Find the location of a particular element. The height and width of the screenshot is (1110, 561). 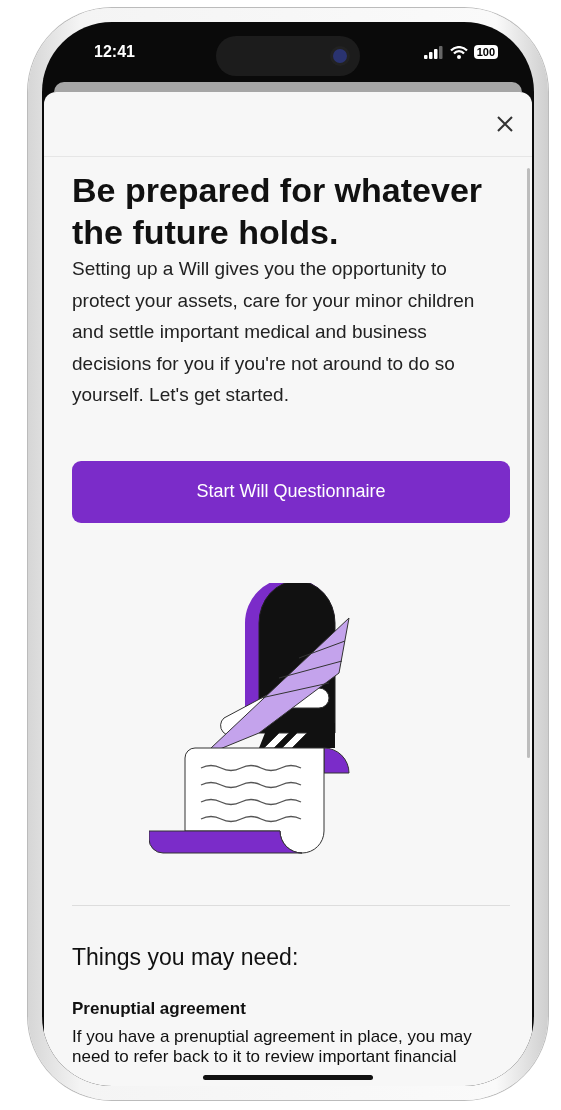

close-icon is located at coordinates (505, 124).